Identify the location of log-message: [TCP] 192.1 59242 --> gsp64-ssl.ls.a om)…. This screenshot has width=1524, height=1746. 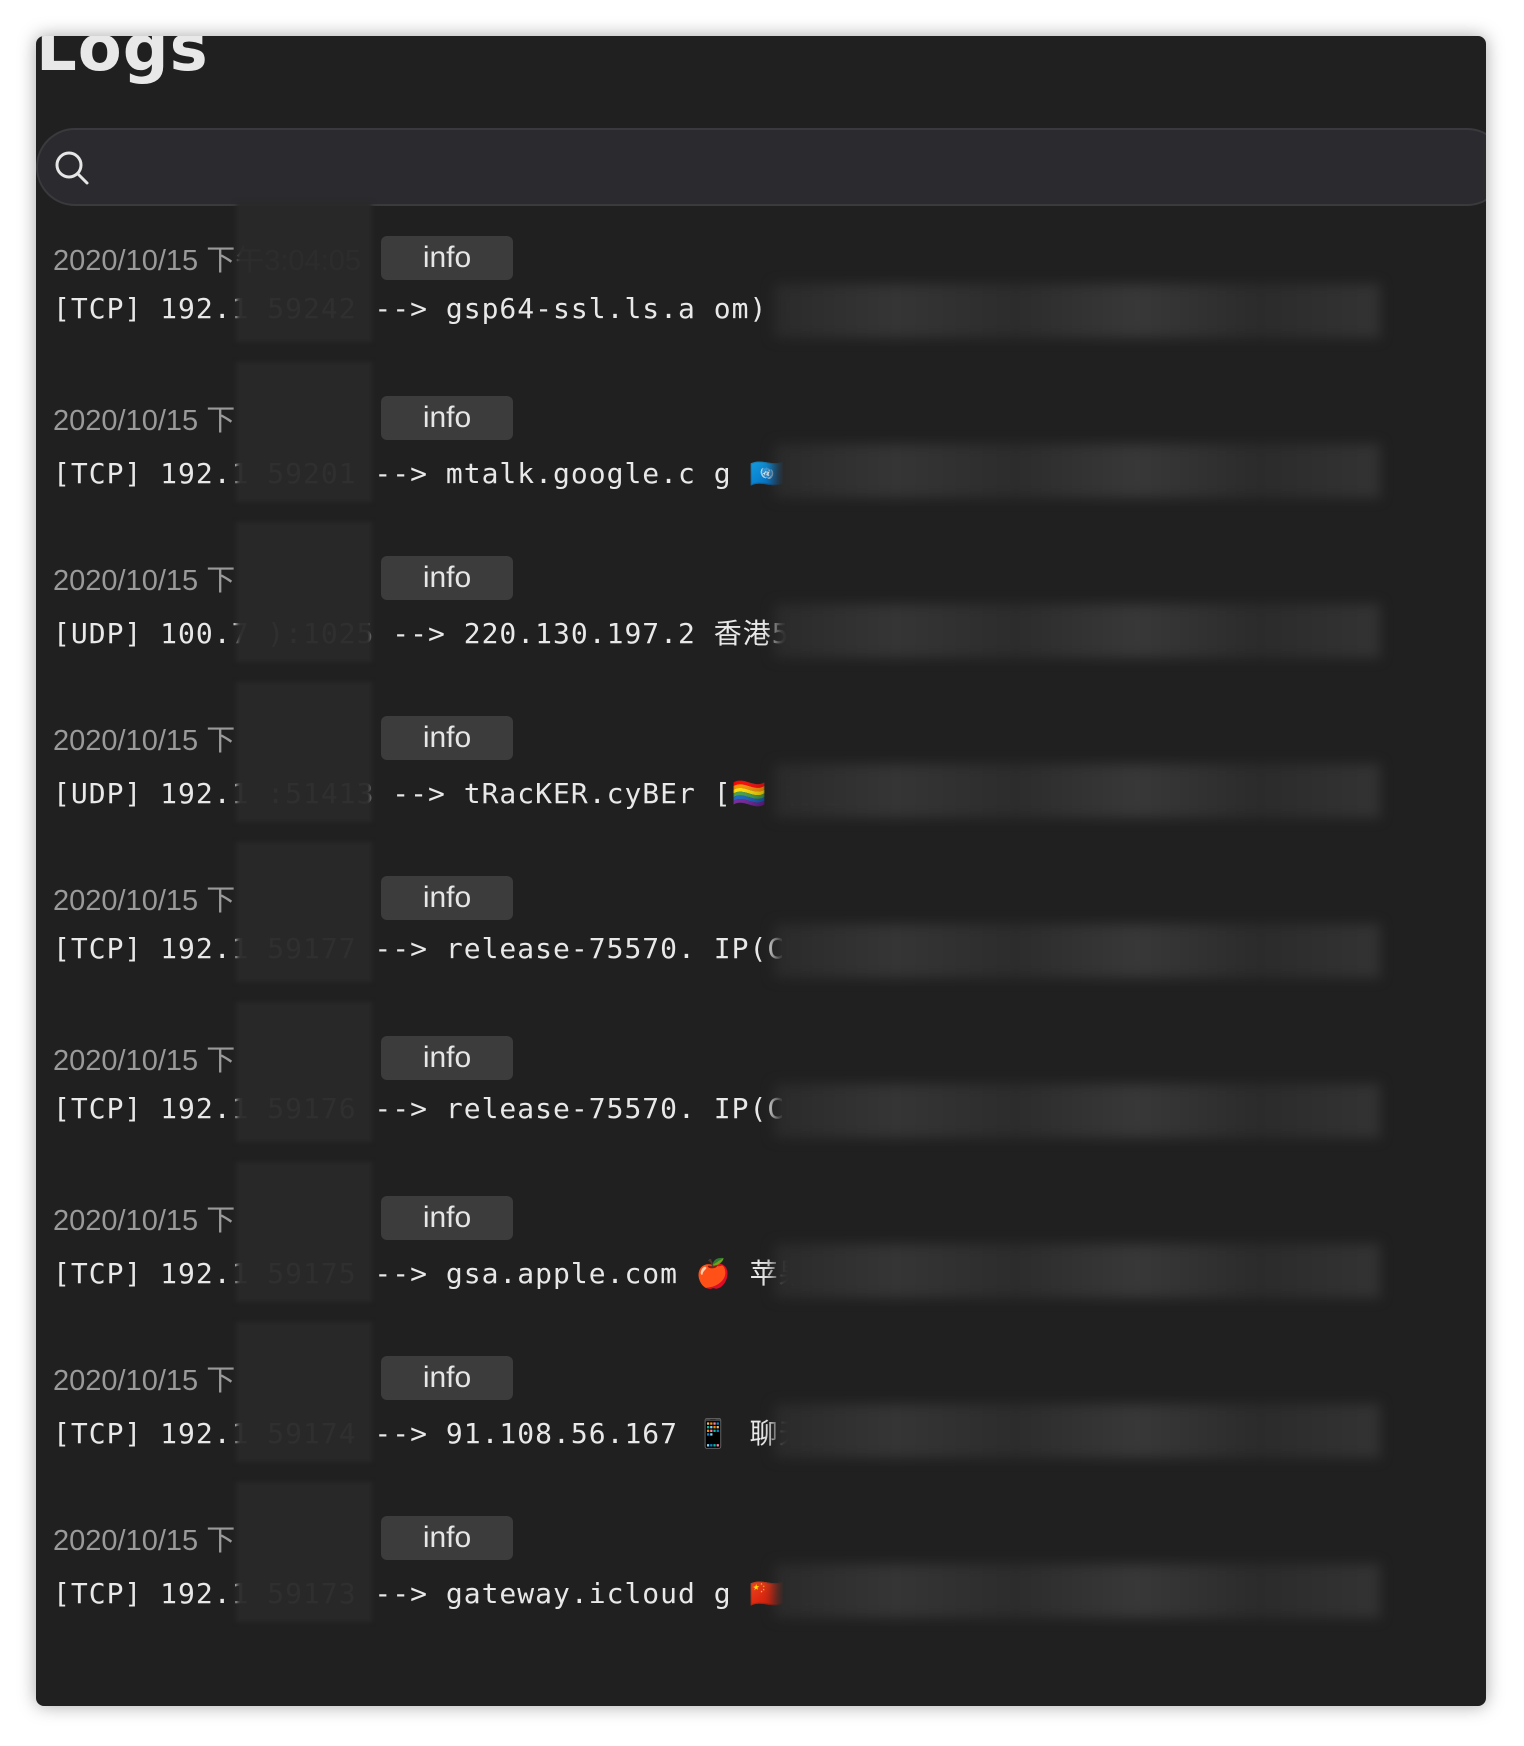
(437, 308).